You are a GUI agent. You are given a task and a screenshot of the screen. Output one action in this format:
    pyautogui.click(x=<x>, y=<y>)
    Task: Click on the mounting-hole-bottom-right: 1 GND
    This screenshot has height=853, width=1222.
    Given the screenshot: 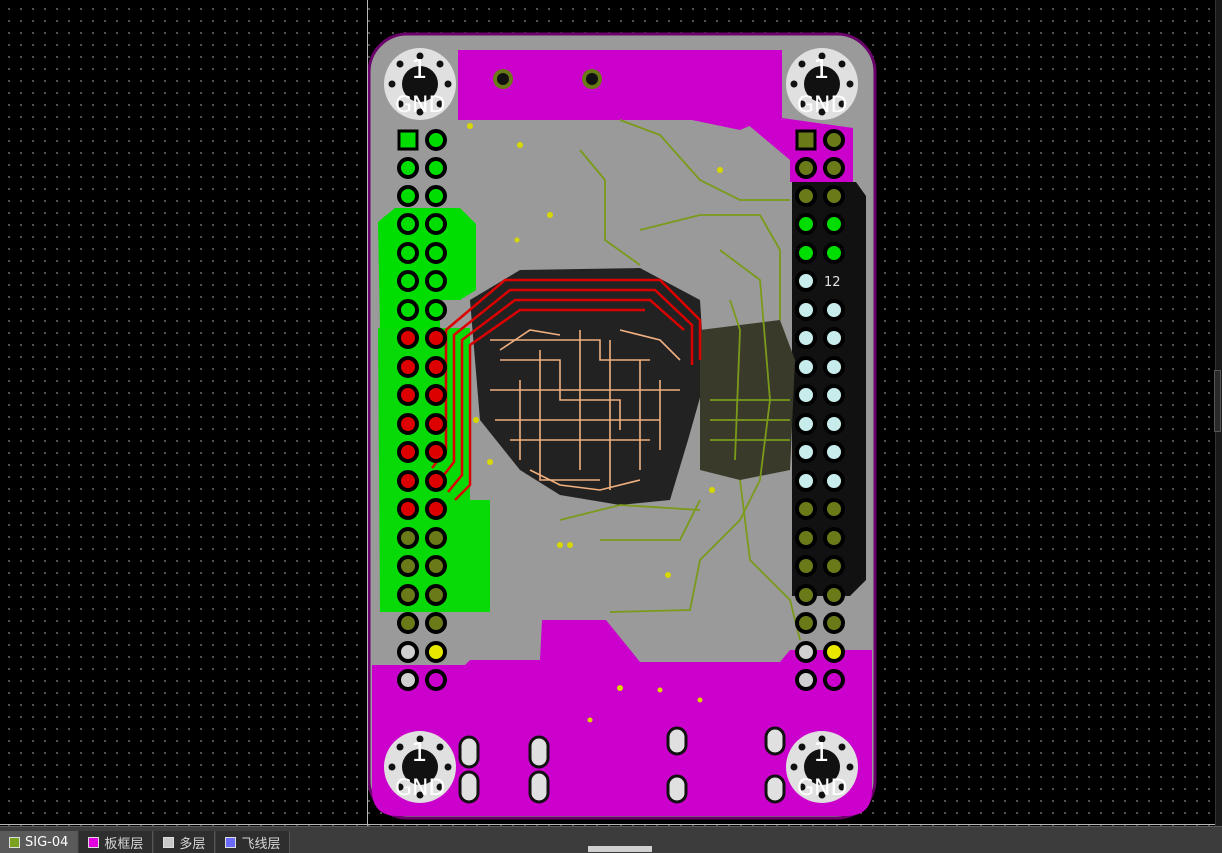 What is the action you would take?
    pyautogui.click(x=822, y=767)
    